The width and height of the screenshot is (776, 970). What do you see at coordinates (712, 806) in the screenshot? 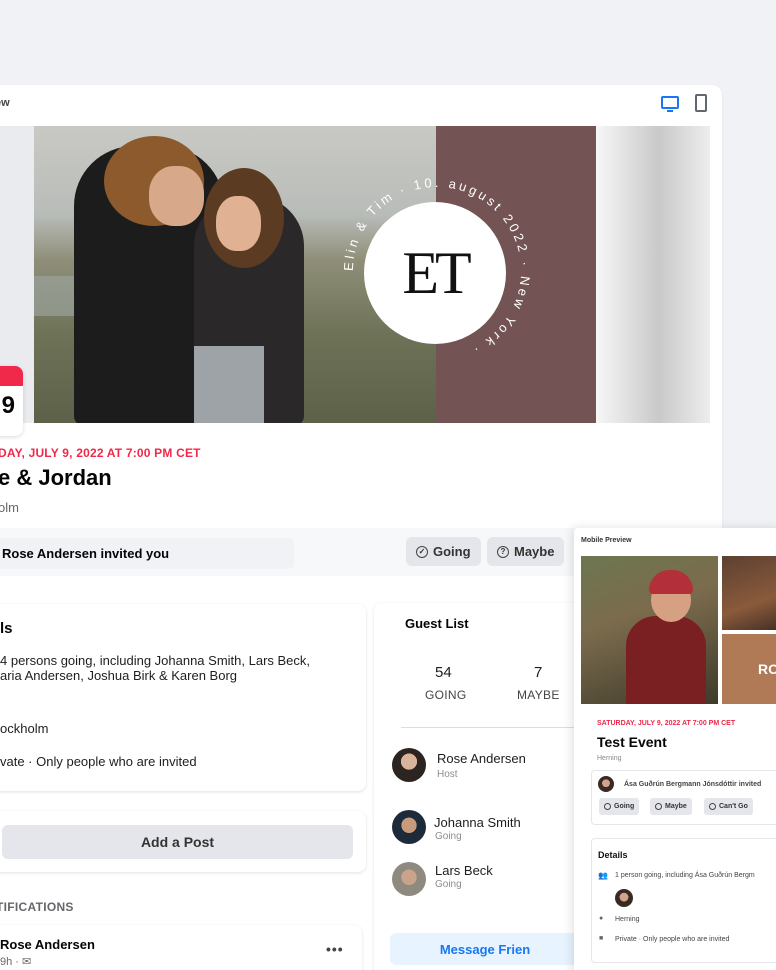
I see `x-circle-icon` at bounding box center [712, 806].